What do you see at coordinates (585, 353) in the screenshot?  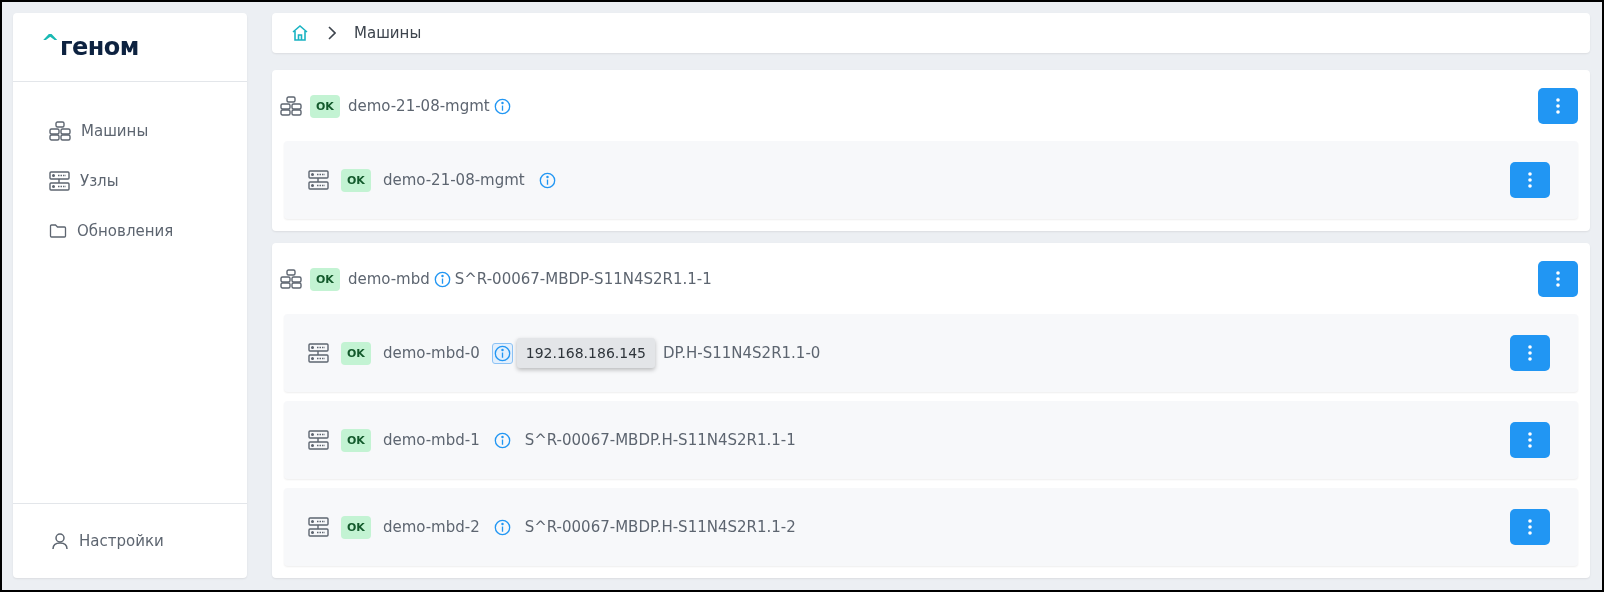 I see `tooltip: 192.168.186.145` at bounding box center [585, 353].